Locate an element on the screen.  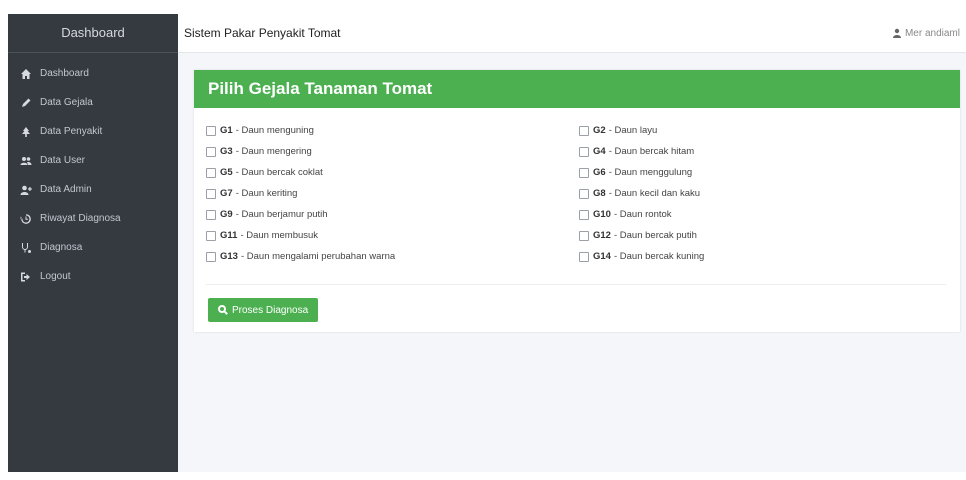
user-menu: Mer andiaml is located at coordinates (926, 33).